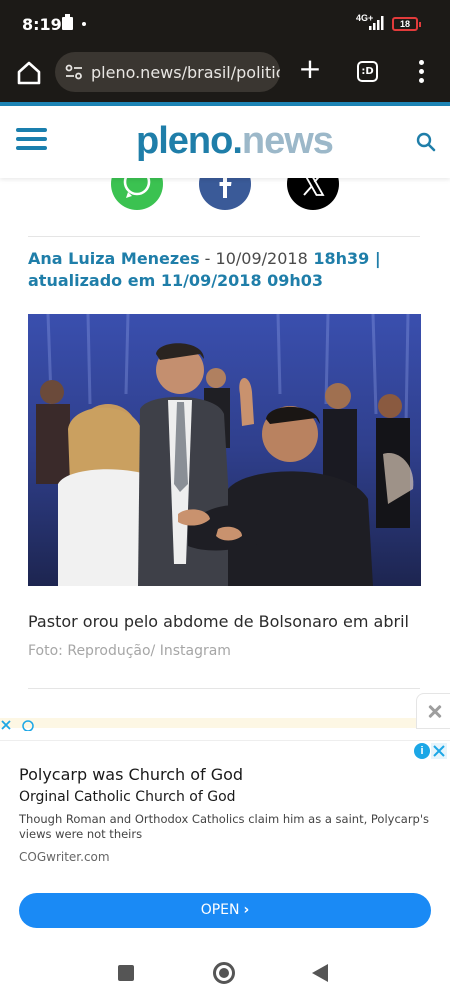 The image size is (450, 1000). What do you see at coordinates (406, 24) in the screenshot?
I see `battery-icon: 18` at bounding box center [406, 24].